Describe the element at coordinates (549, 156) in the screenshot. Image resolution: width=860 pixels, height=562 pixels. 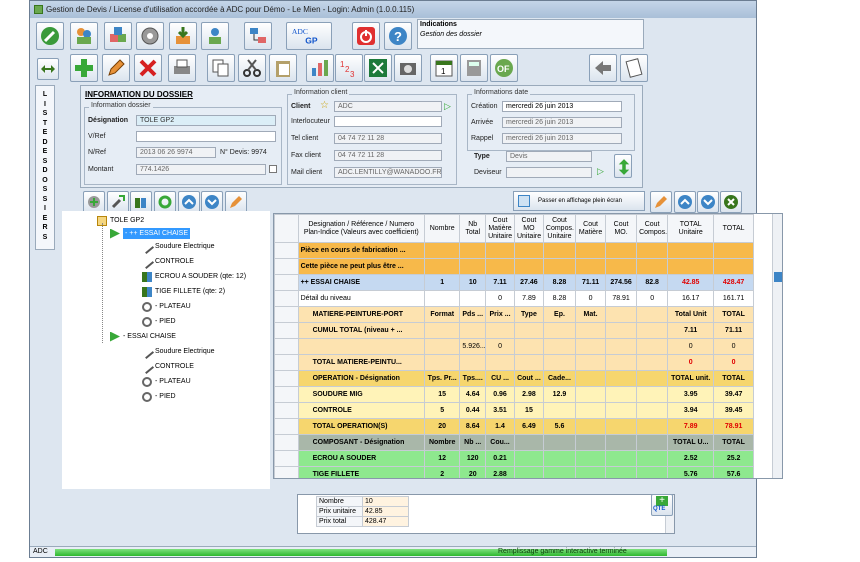
I see `type-select: Devis` at that location.